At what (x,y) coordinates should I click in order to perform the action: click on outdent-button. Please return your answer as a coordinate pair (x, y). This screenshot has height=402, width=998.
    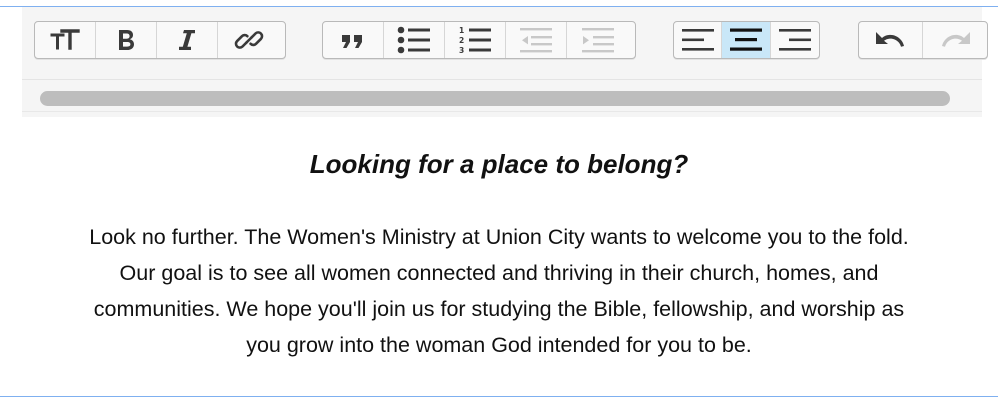
    Looking at the image, I should click on (536, 40).